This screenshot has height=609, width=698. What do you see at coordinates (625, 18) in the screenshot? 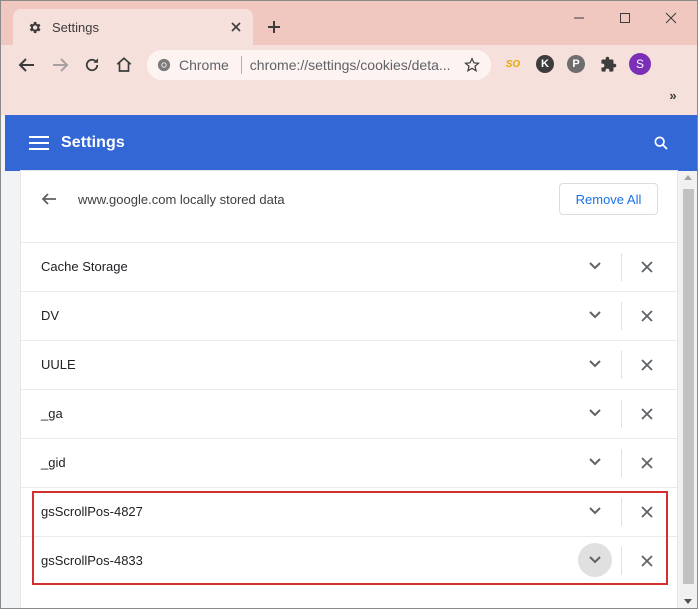
I see `maximize-icon` at bounding box center [625, 18].